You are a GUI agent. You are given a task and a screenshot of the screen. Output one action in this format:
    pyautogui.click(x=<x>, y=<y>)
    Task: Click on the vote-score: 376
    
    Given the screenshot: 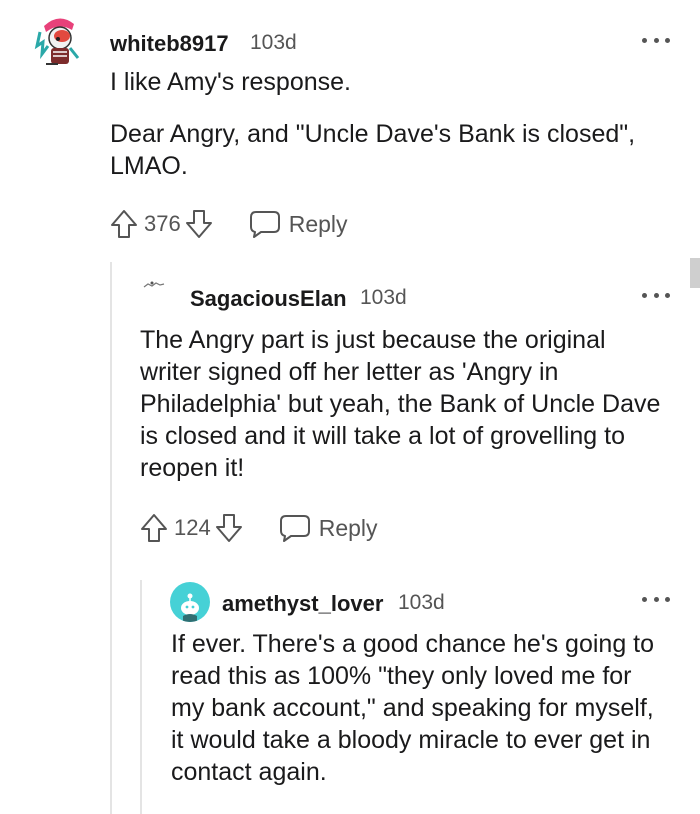 What is the action you would take?
    pyautogui.click(x=162, y=223)
    